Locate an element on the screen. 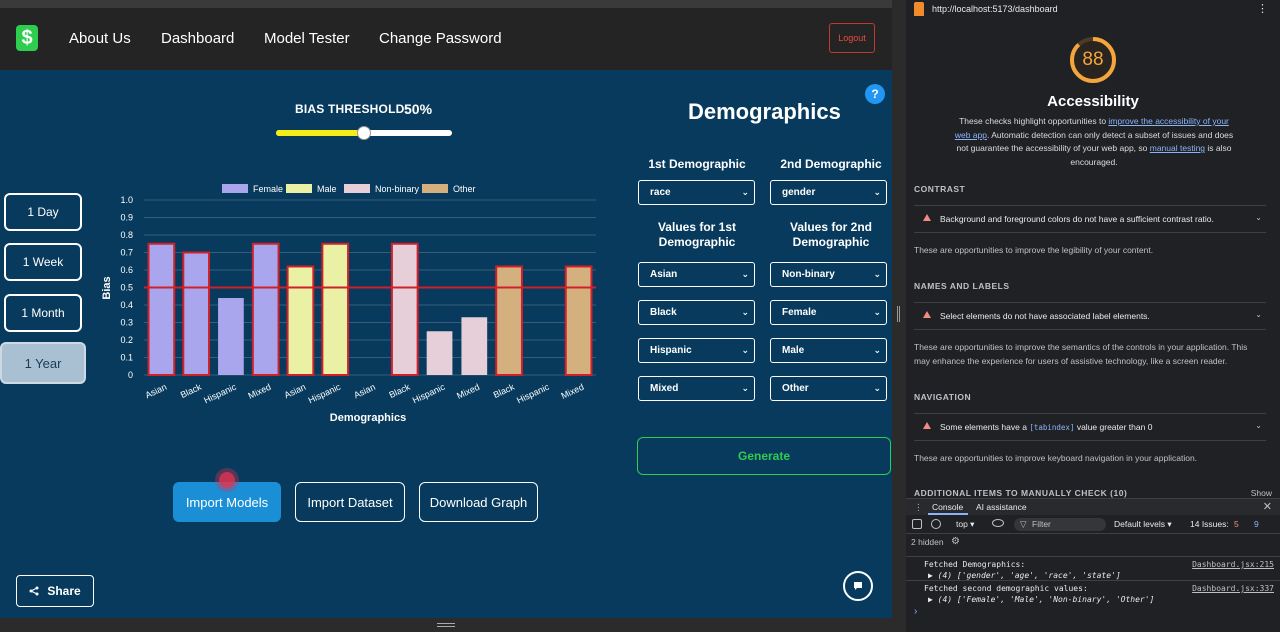  issues-error-count: 5 is located at coordinates (1236, 524).